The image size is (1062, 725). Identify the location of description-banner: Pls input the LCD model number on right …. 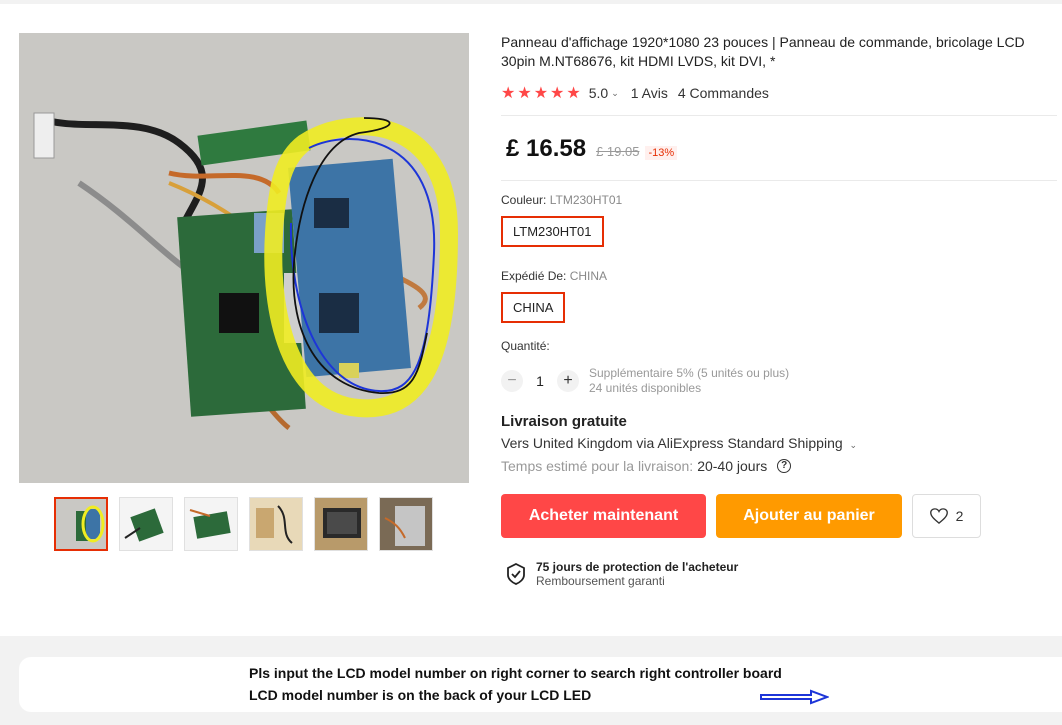
(540, 684).